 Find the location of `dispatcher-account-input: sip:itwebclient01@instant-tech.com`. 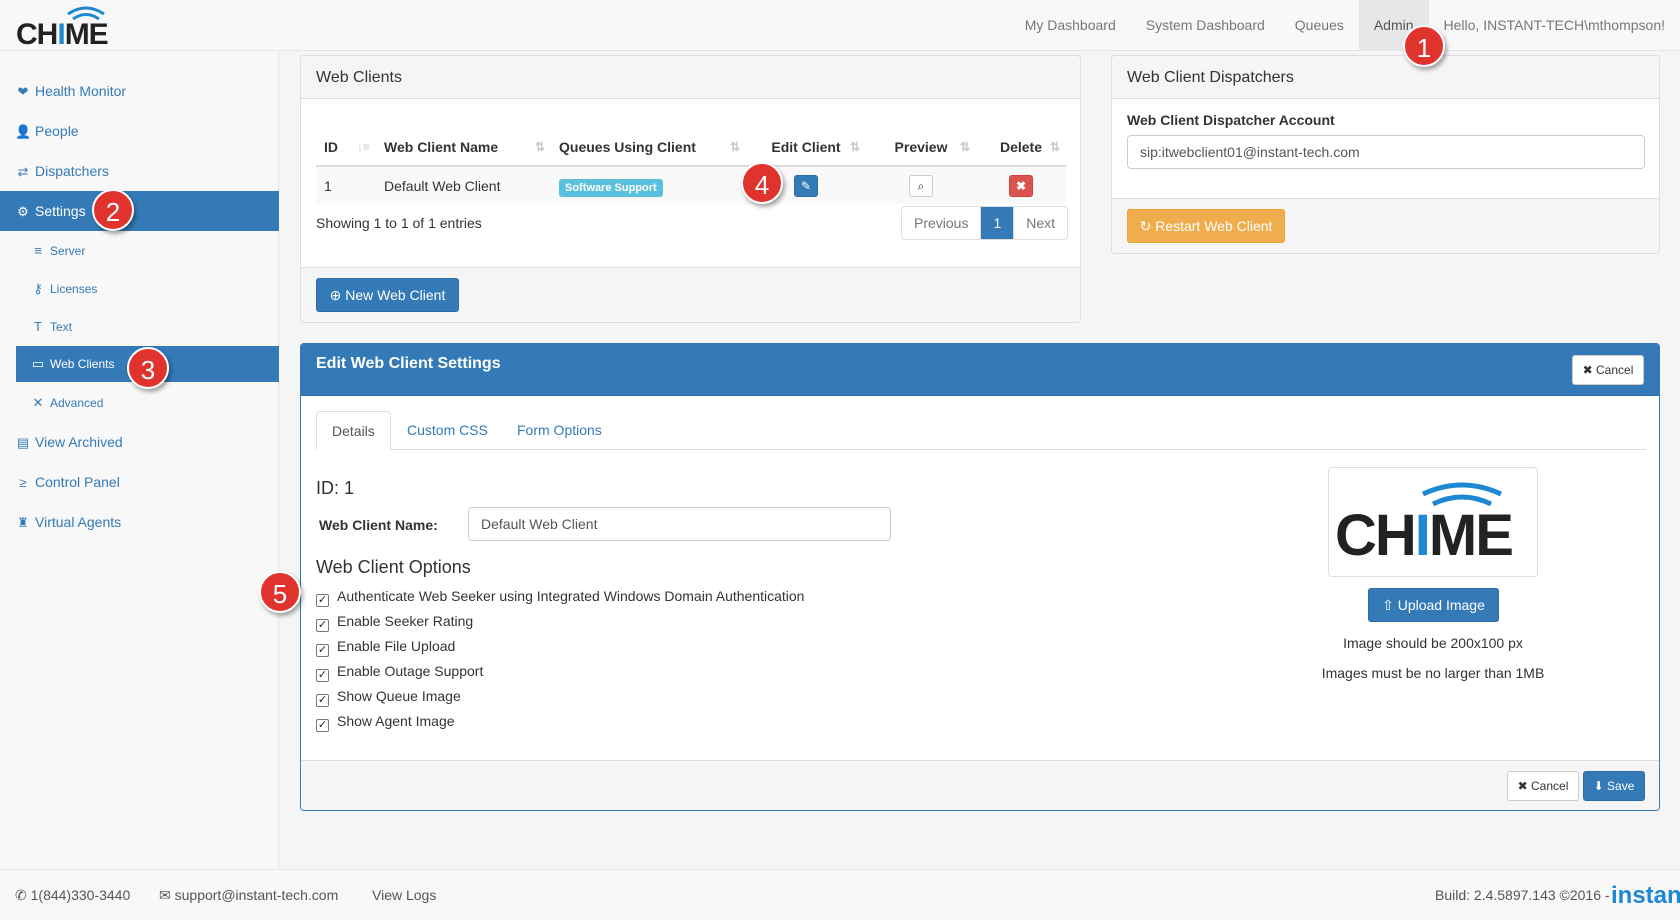

dispatcher-account-input: sip:itwebclient01@instant-tech.com is located at coordinates (1386, 152).